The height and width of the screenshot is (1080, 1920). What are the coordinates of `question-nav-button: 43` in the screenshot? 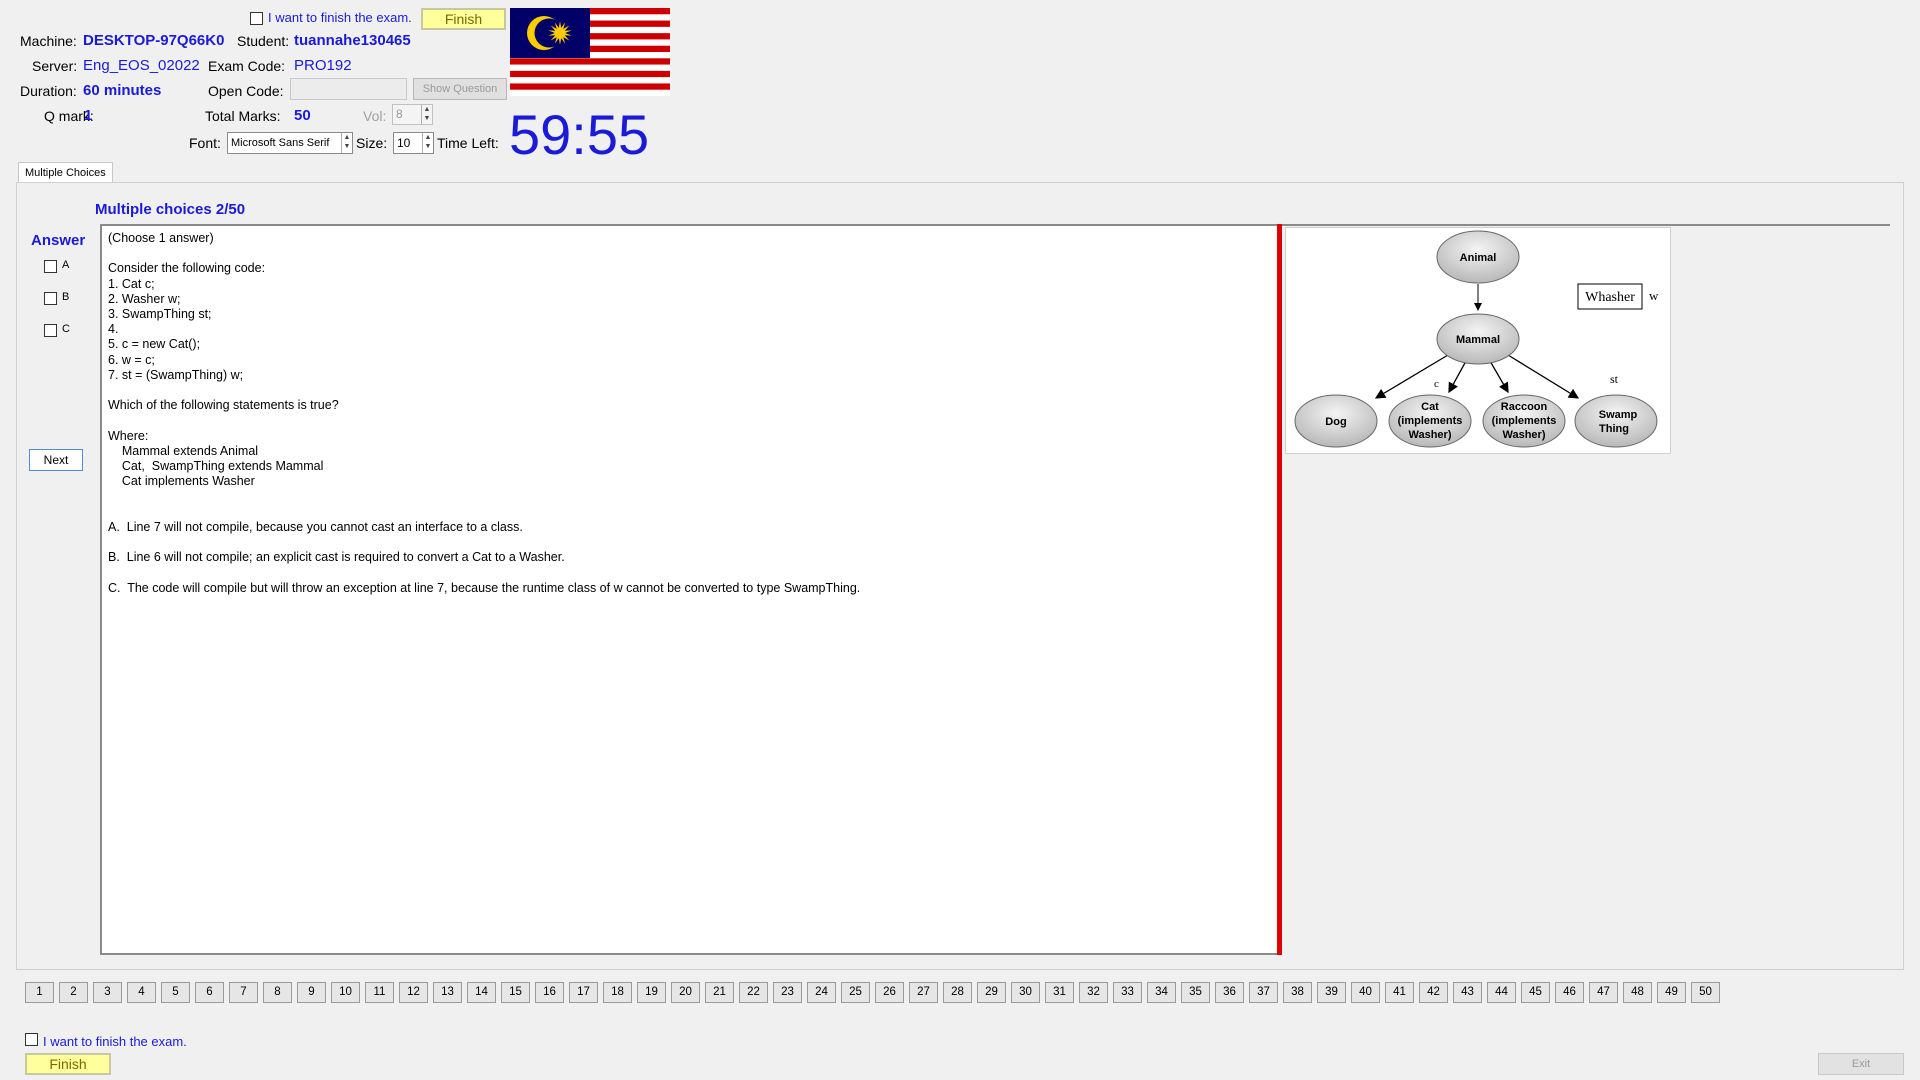 It's located at (1467, 992).